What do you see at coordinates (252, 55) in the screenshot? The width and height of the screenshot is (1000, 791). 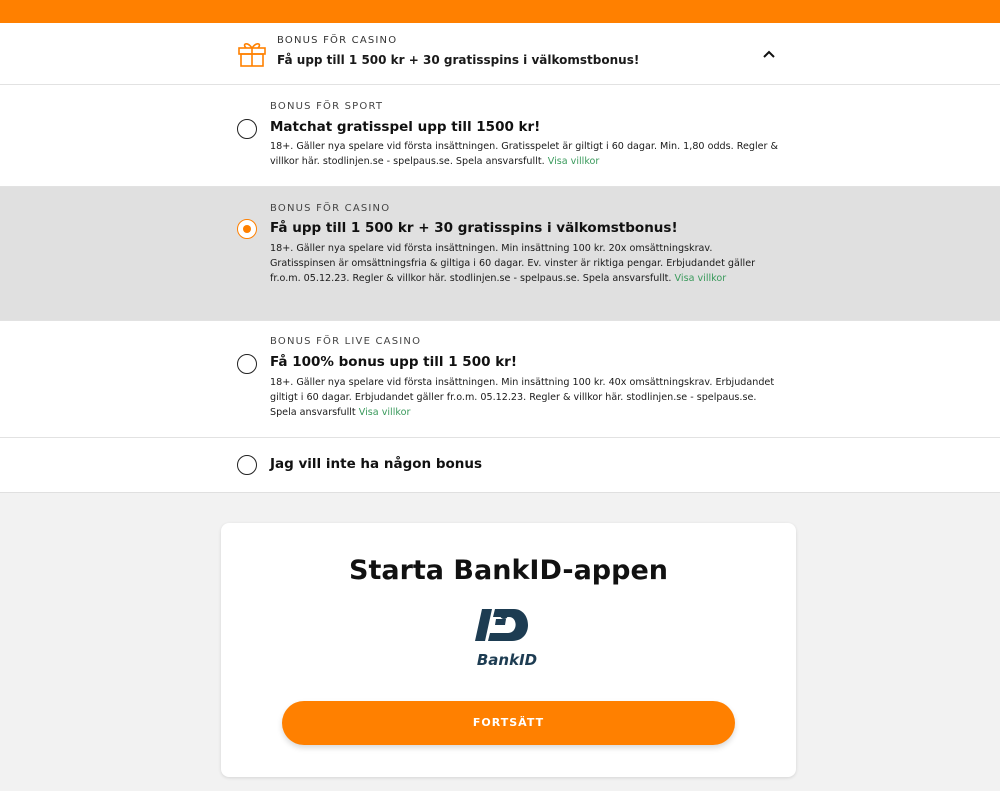 I see `gift-icon` at bounding box center [252, 55].